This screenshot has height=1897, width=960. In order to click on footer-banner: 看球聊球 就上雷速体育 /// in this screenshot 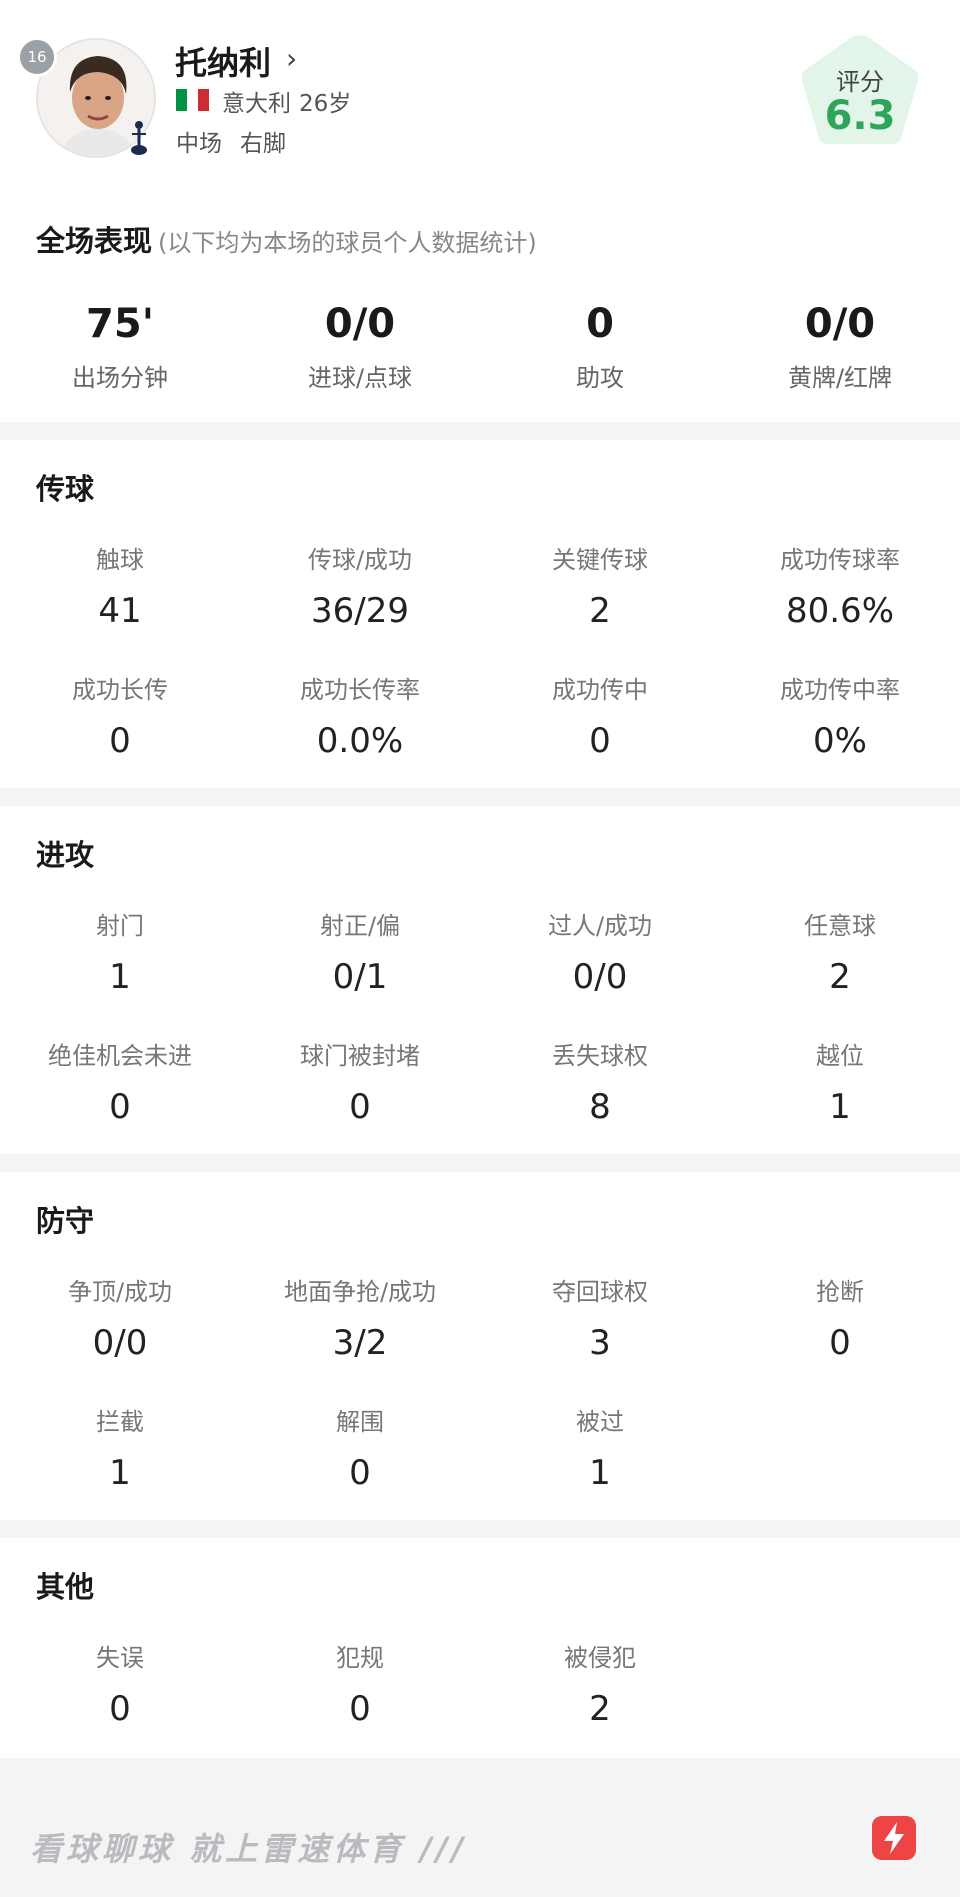, I will do `click(480, 1838)`.